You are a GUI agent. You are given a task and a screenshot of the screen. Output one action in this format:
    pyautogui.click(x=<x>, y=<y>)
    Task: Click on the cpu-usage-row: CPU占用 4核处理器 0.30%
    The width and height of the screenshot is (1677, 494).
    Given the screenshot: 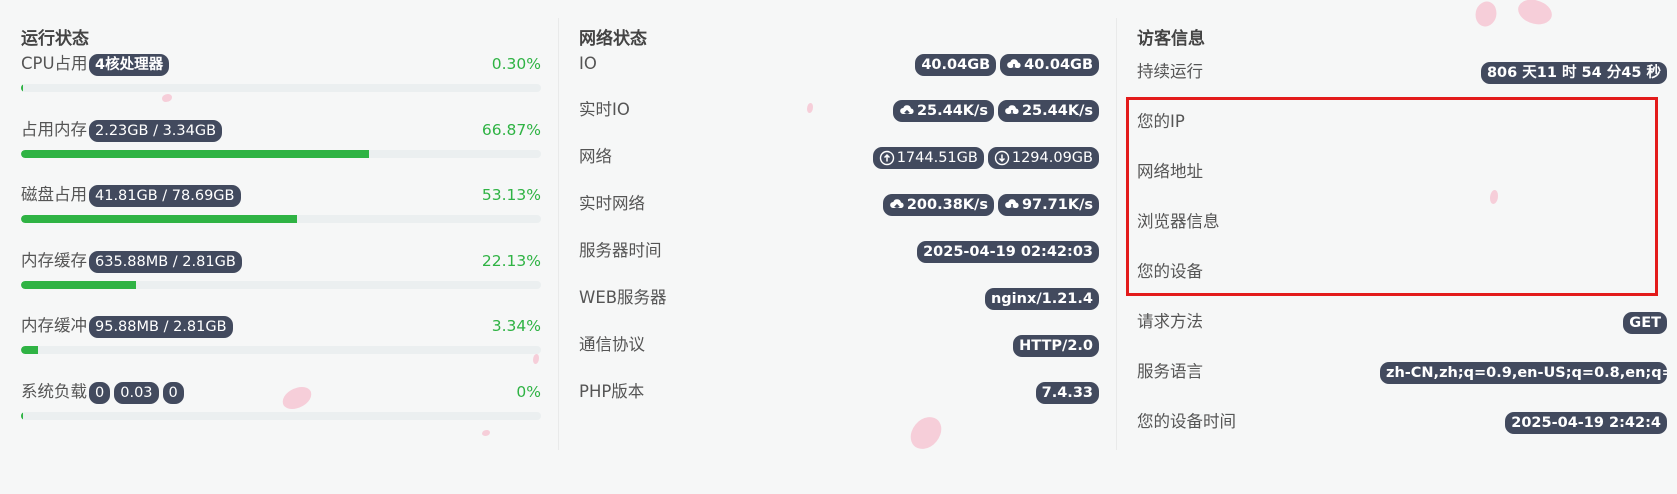 What is the action you would take?
    pyautogui.click(x=281, y=78)
    